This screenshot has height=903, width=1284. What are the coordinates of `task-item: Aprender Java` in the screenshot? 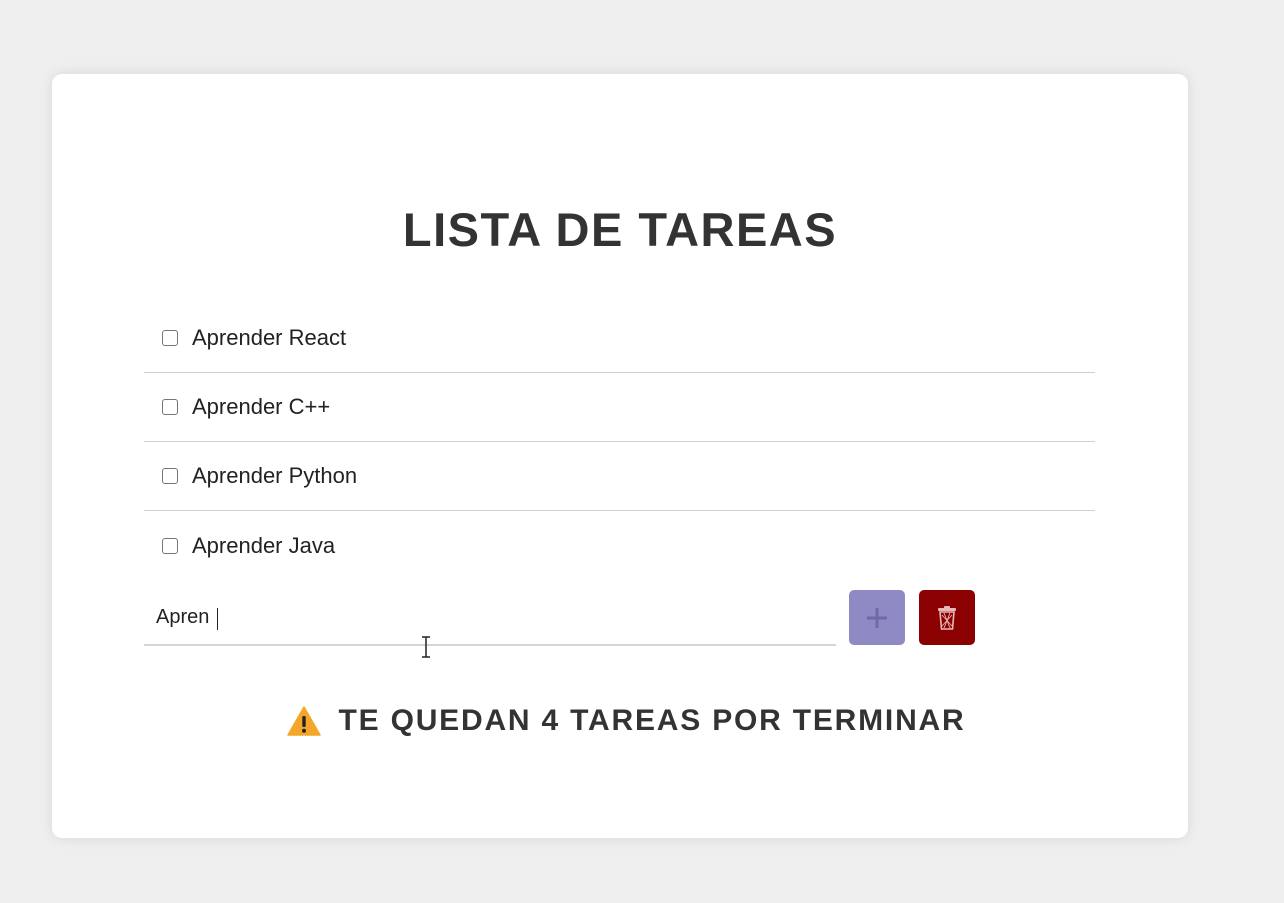 It's located at (619, 545).